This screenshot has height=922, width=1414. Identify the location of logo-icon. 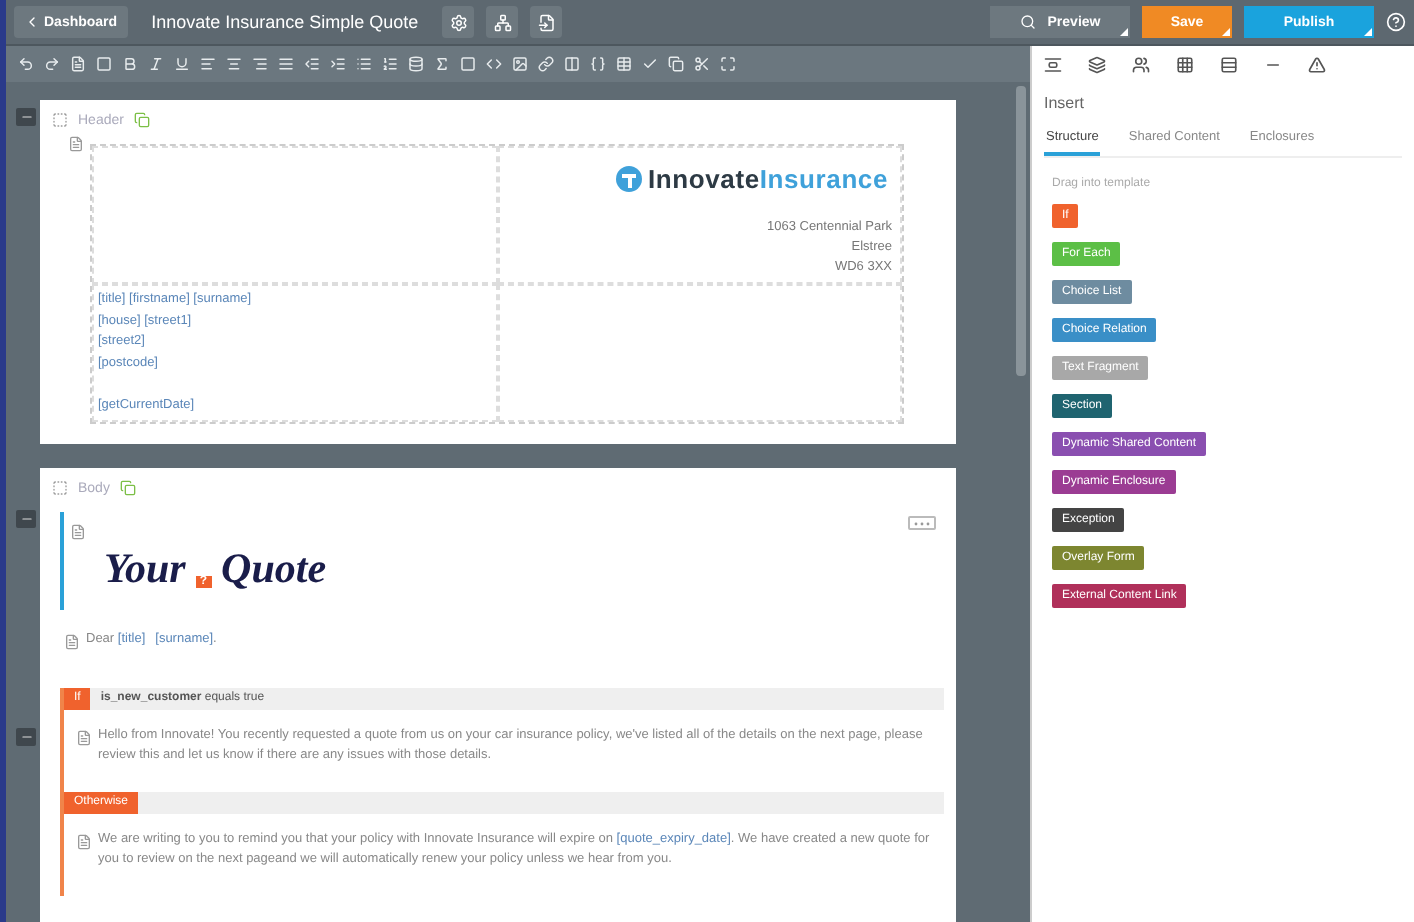
(629, 179).